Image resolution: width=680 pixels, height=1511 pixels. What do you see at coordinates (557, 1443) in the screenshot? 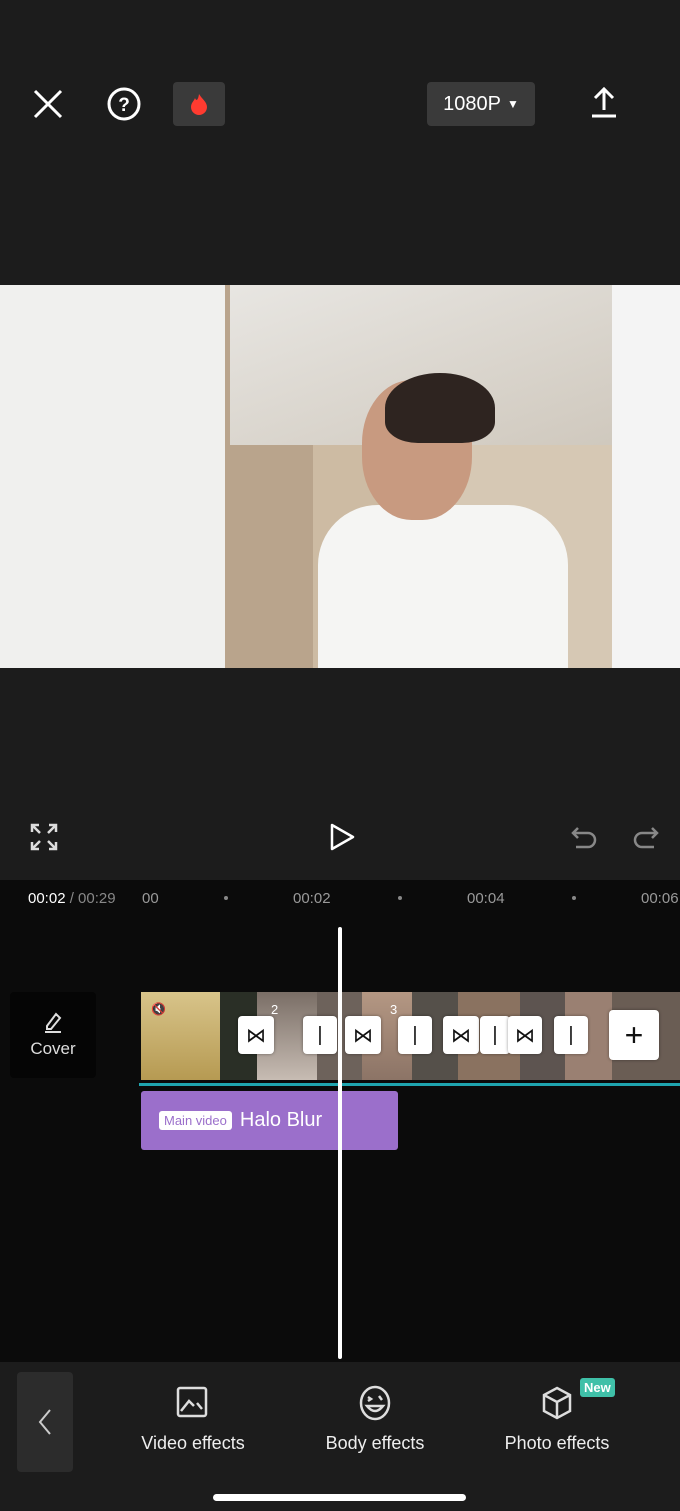
I see `photo-effects-label: Photo effects` at bounding box center [557, 1443].